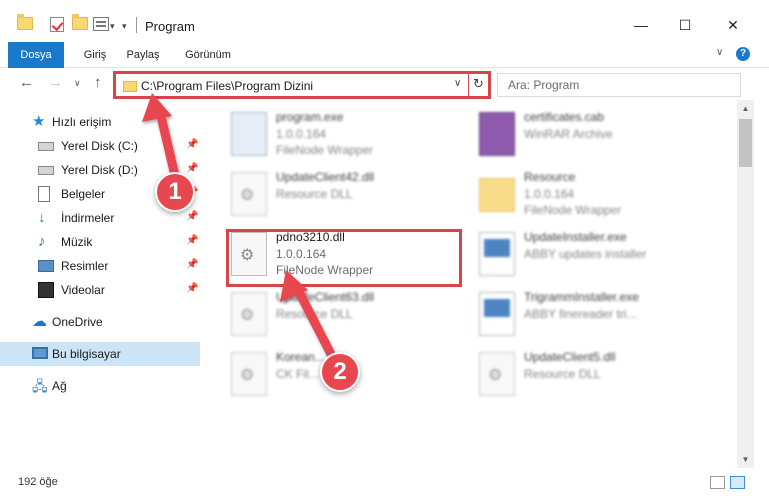 The image size is (769, 502). I want to click on step-badge-1: 1, so click(175, 192).